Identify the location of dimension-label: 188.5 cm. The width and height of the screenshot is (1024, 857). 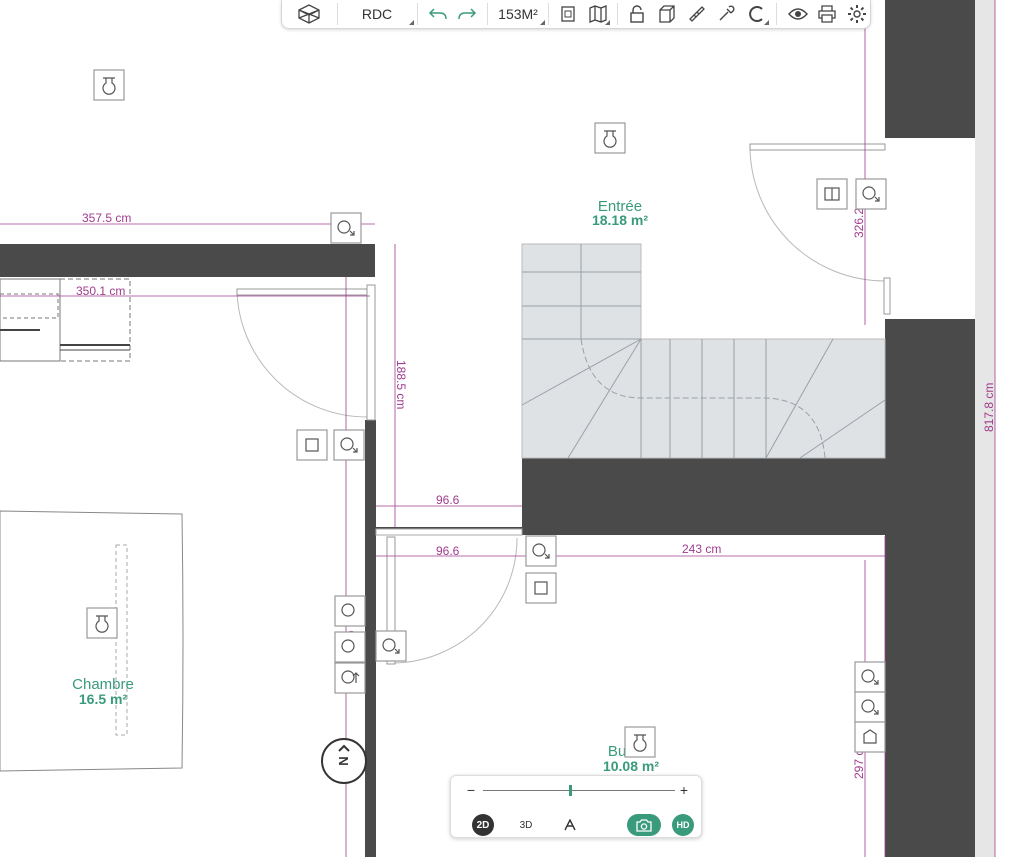
(401, 384).